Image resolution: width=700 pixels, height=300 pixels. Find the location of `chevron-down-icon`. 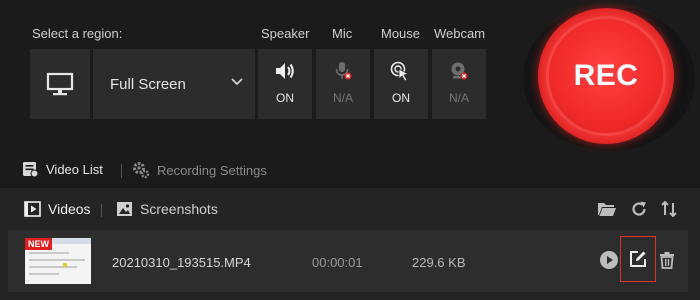

chevron-down-icon is located at coordinates (237, 82).